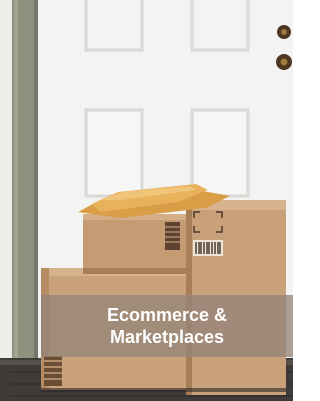 The height and width of the screenshot is (401, 320). I want to click on left-wall, so click(6, 180).